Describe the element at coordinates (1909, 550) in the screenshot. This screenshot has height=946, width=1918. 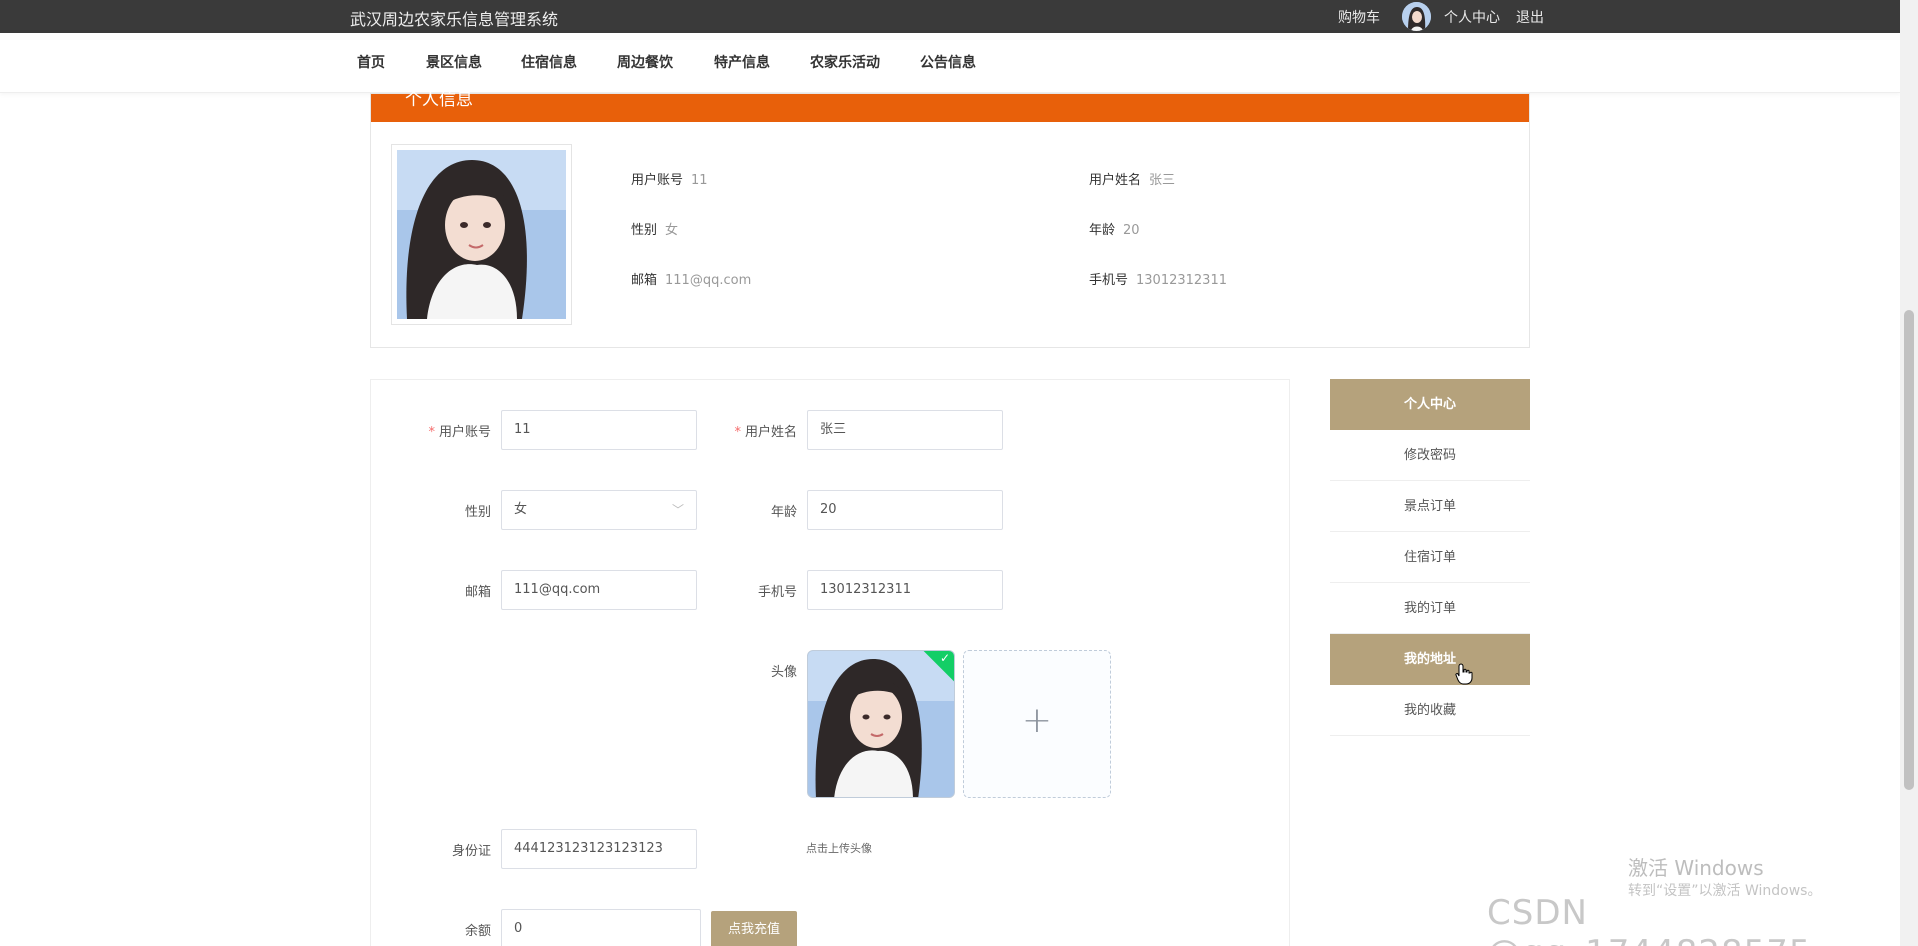
I see `scrollbar-thumb` at that location.